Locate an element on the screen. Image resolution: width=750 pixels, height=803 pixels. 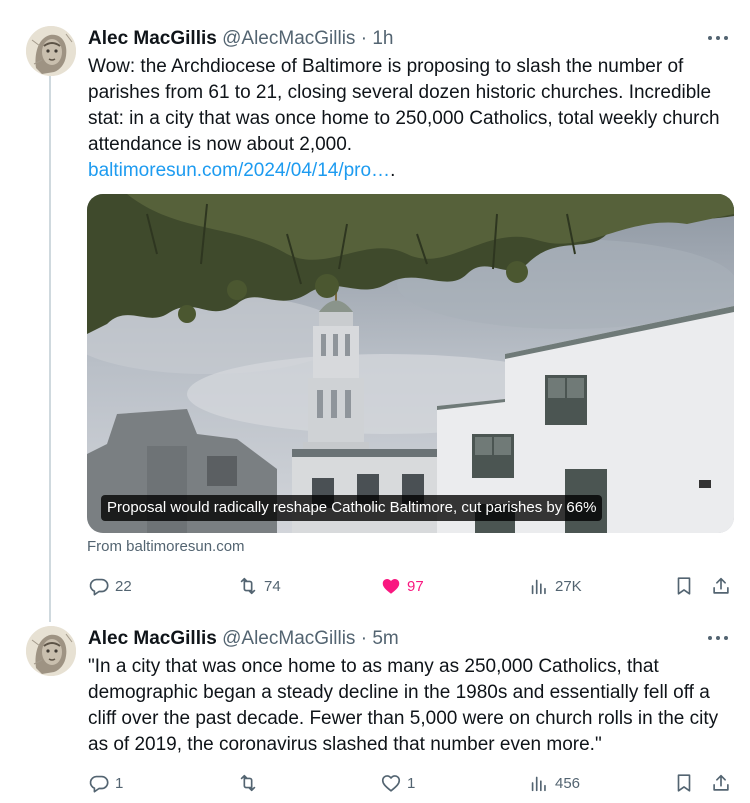
card-source: From baltimoresun.com is located at coordinates (166, 546).